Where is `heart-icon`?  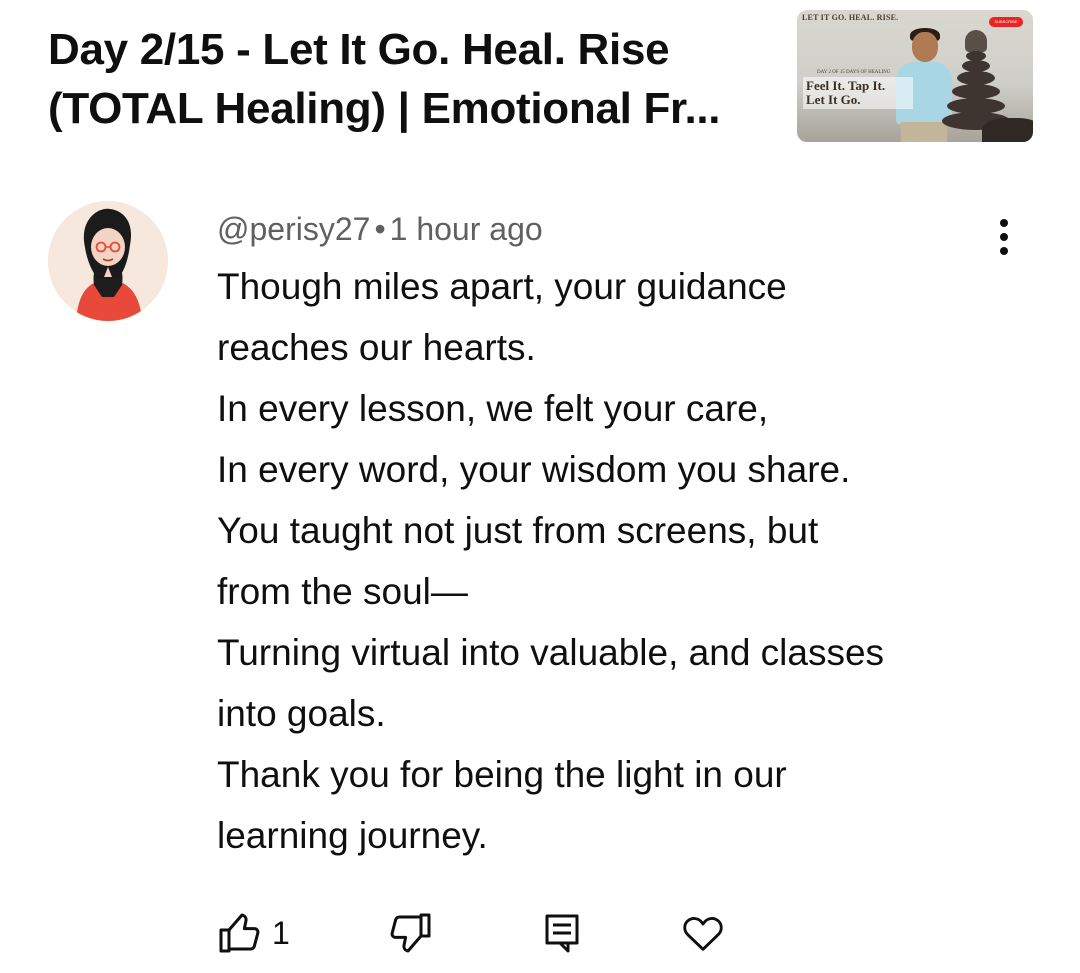
heart-icon is located at coordinates (703, 934).